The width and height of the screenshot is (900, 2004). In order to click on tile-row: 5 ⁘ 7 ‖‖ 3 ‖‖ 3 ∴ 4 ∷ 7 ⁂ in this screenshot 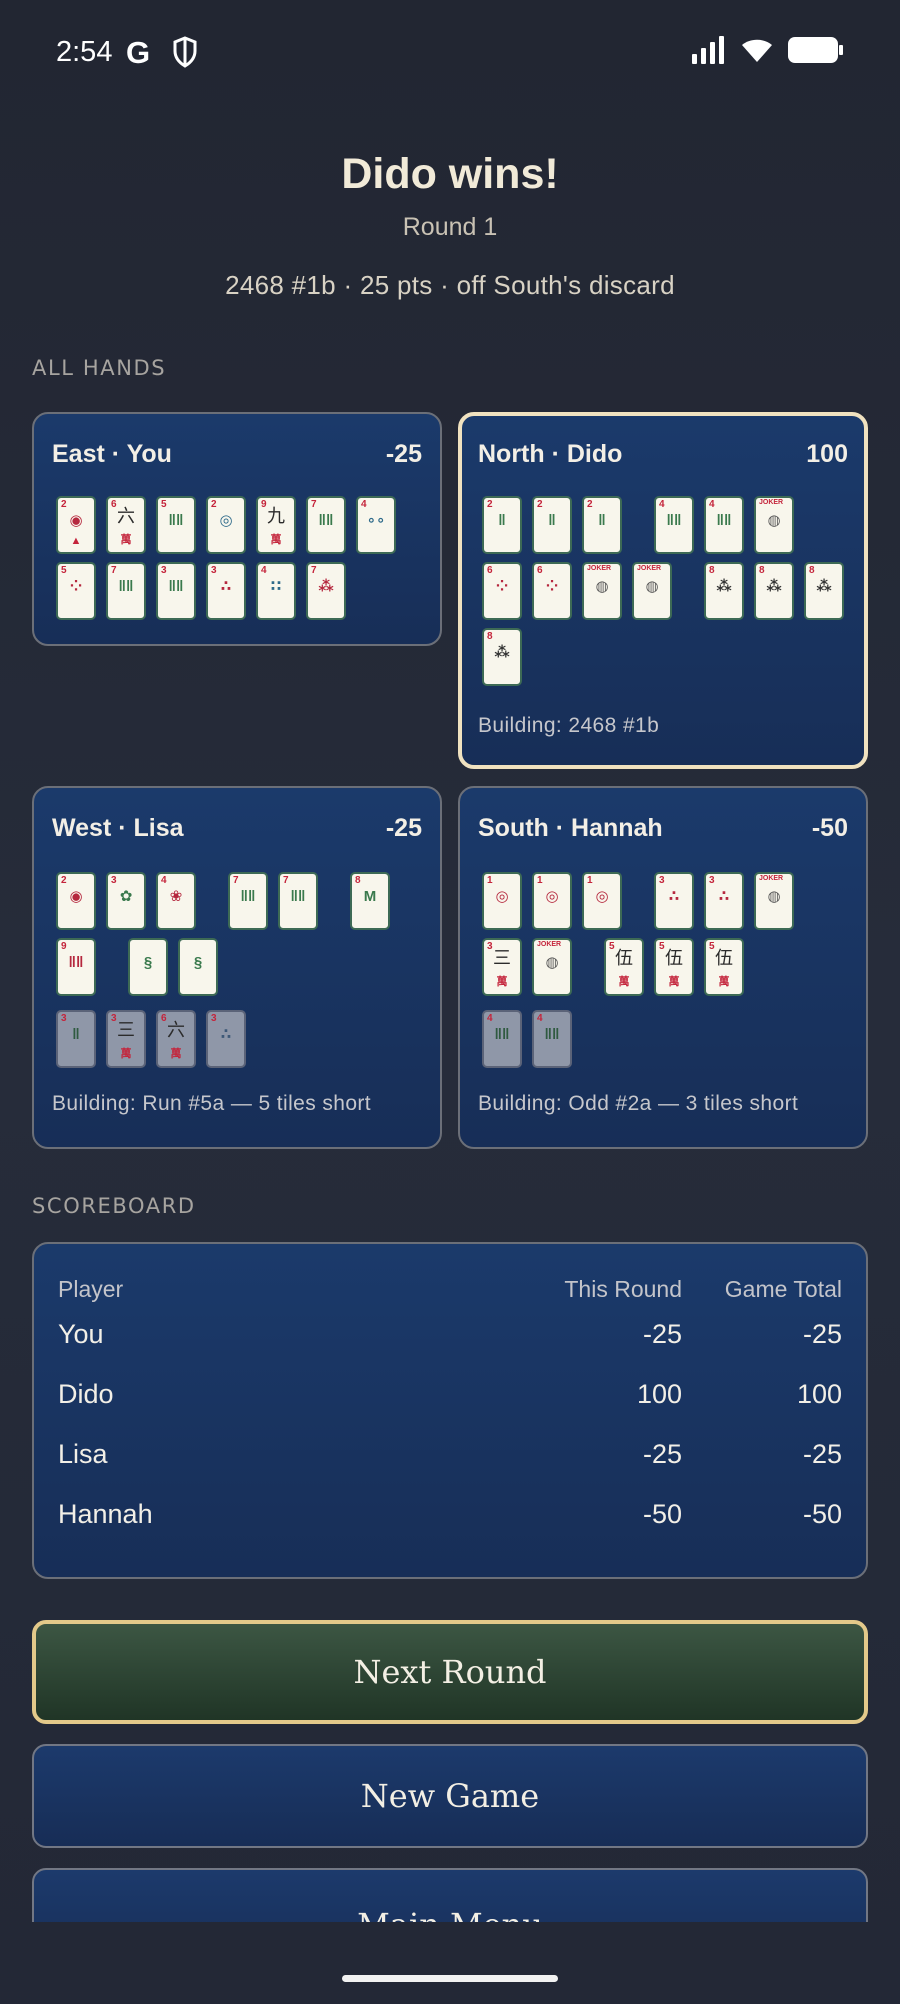, I will do `click(206, 591)`.